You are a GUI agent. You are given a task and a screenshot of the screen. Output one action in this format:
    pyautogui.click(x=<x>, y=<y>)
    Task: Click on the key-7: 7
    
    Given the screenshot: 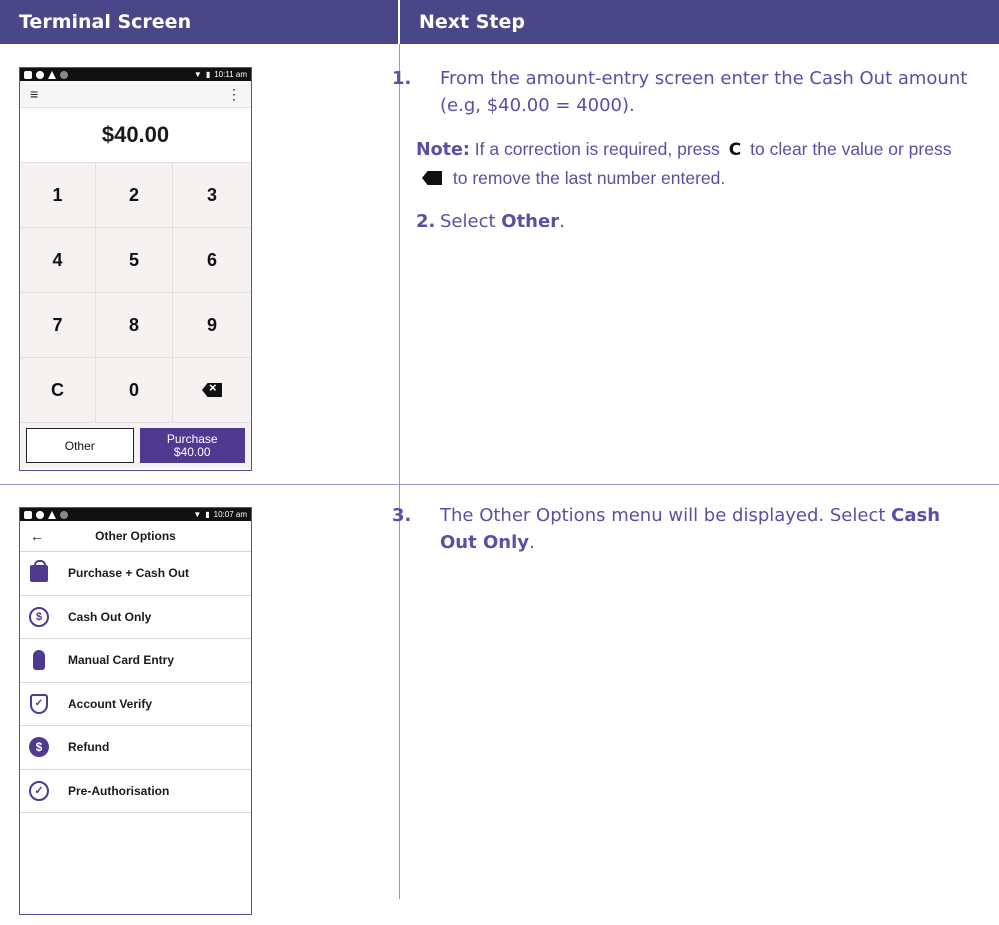 What is the action you would take?
    pyautogui.click(x=58, y=325)
    